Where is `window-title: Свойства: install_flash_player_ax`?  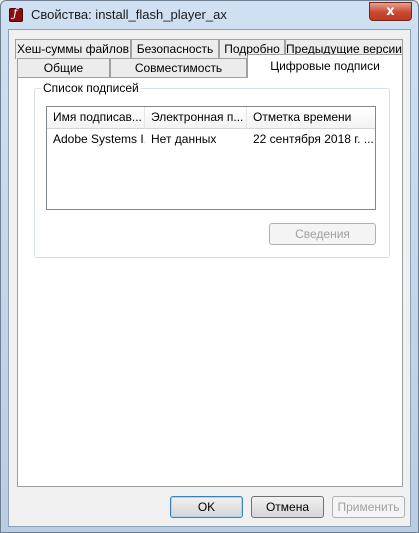
window-title: Свойства: install_flash_player_ax is located at coordinates (129, 14).